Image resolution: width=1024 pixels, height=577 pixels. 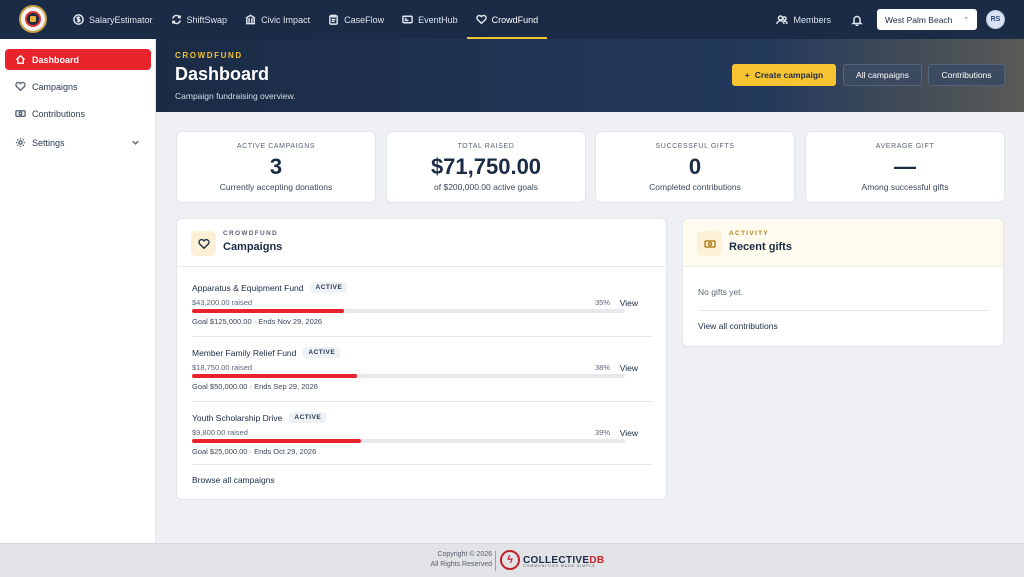 I want to click on empty-state-text: No gifts yet., so click(x=720, y=292).